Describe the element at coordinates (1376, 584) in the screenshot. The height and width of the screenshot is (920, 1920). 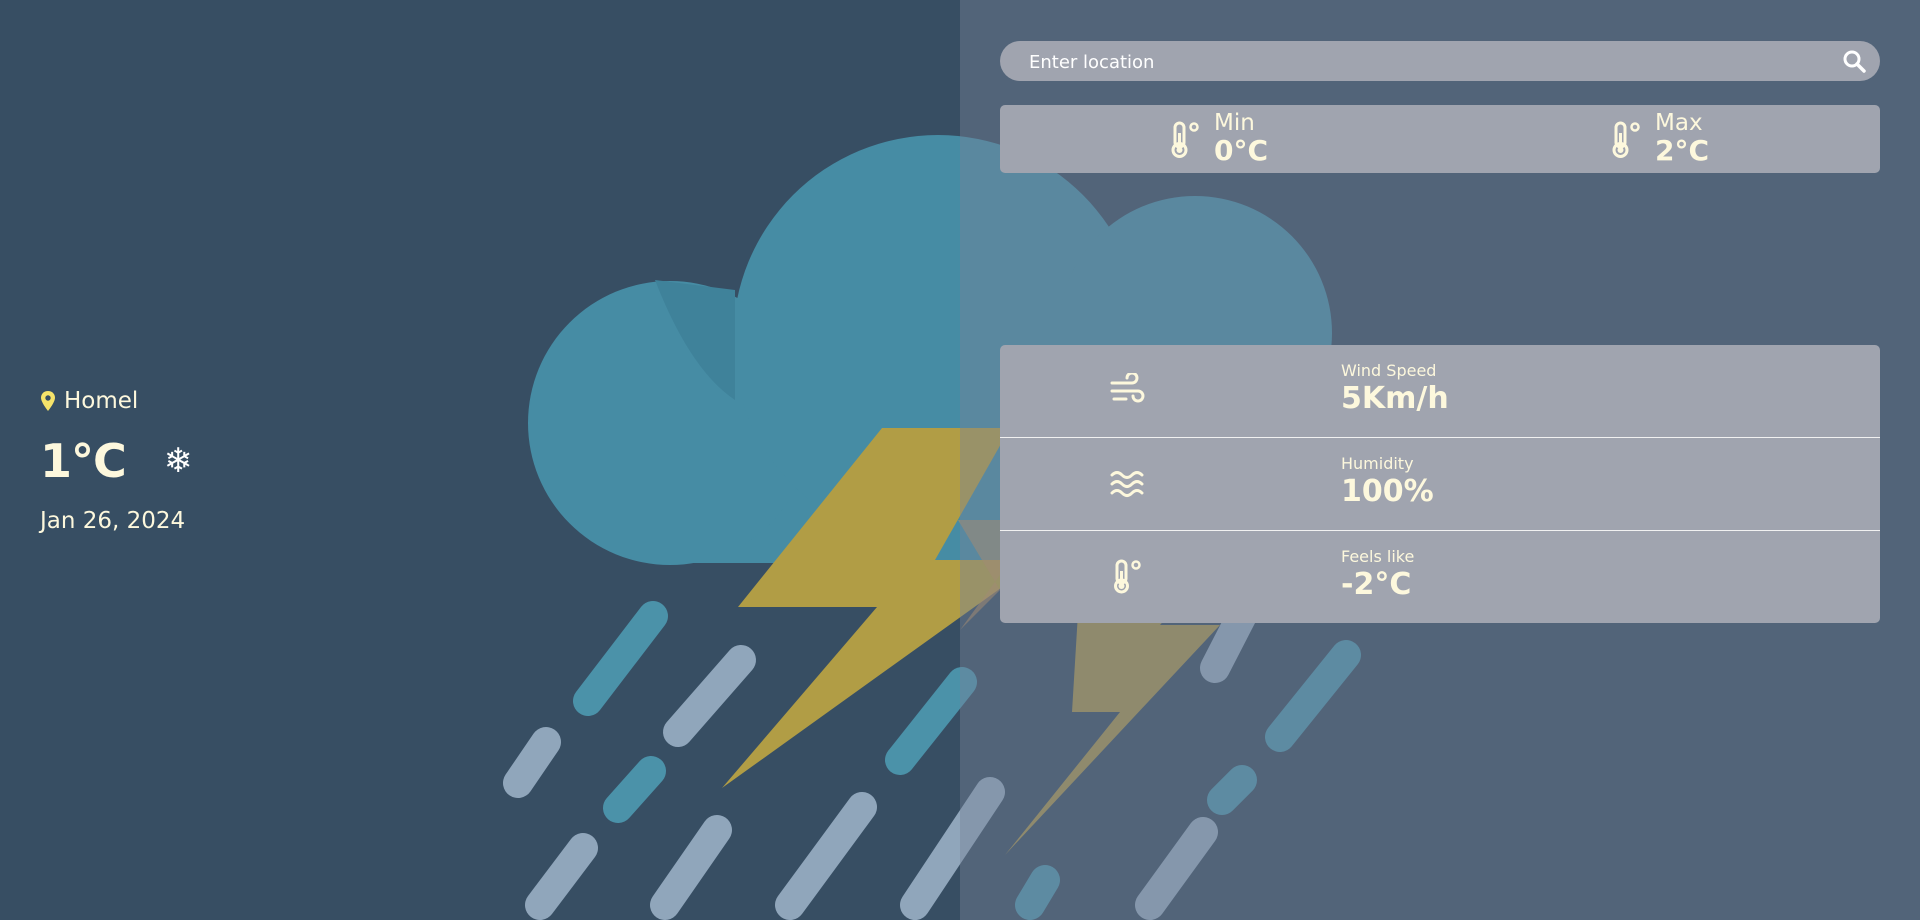
I see `feels-like-value: -2°C` at that location.